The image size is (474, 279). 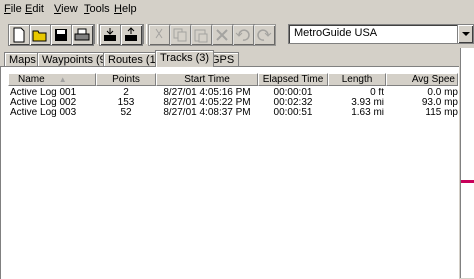 What do you see at coordinates (465, 34) in the screenshot?
I see `chevron-down-icon` at bounding box center [465, 34].